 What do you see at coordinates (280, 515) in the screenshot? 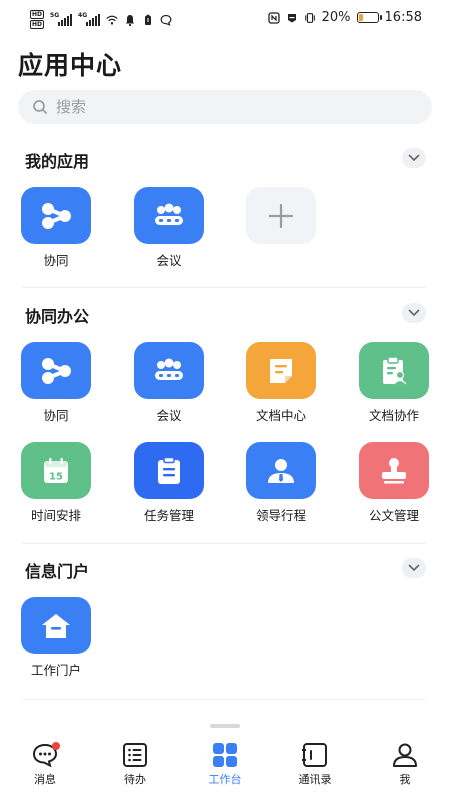
I see `app-label: 领导行程` at bounding box center [280, 515].